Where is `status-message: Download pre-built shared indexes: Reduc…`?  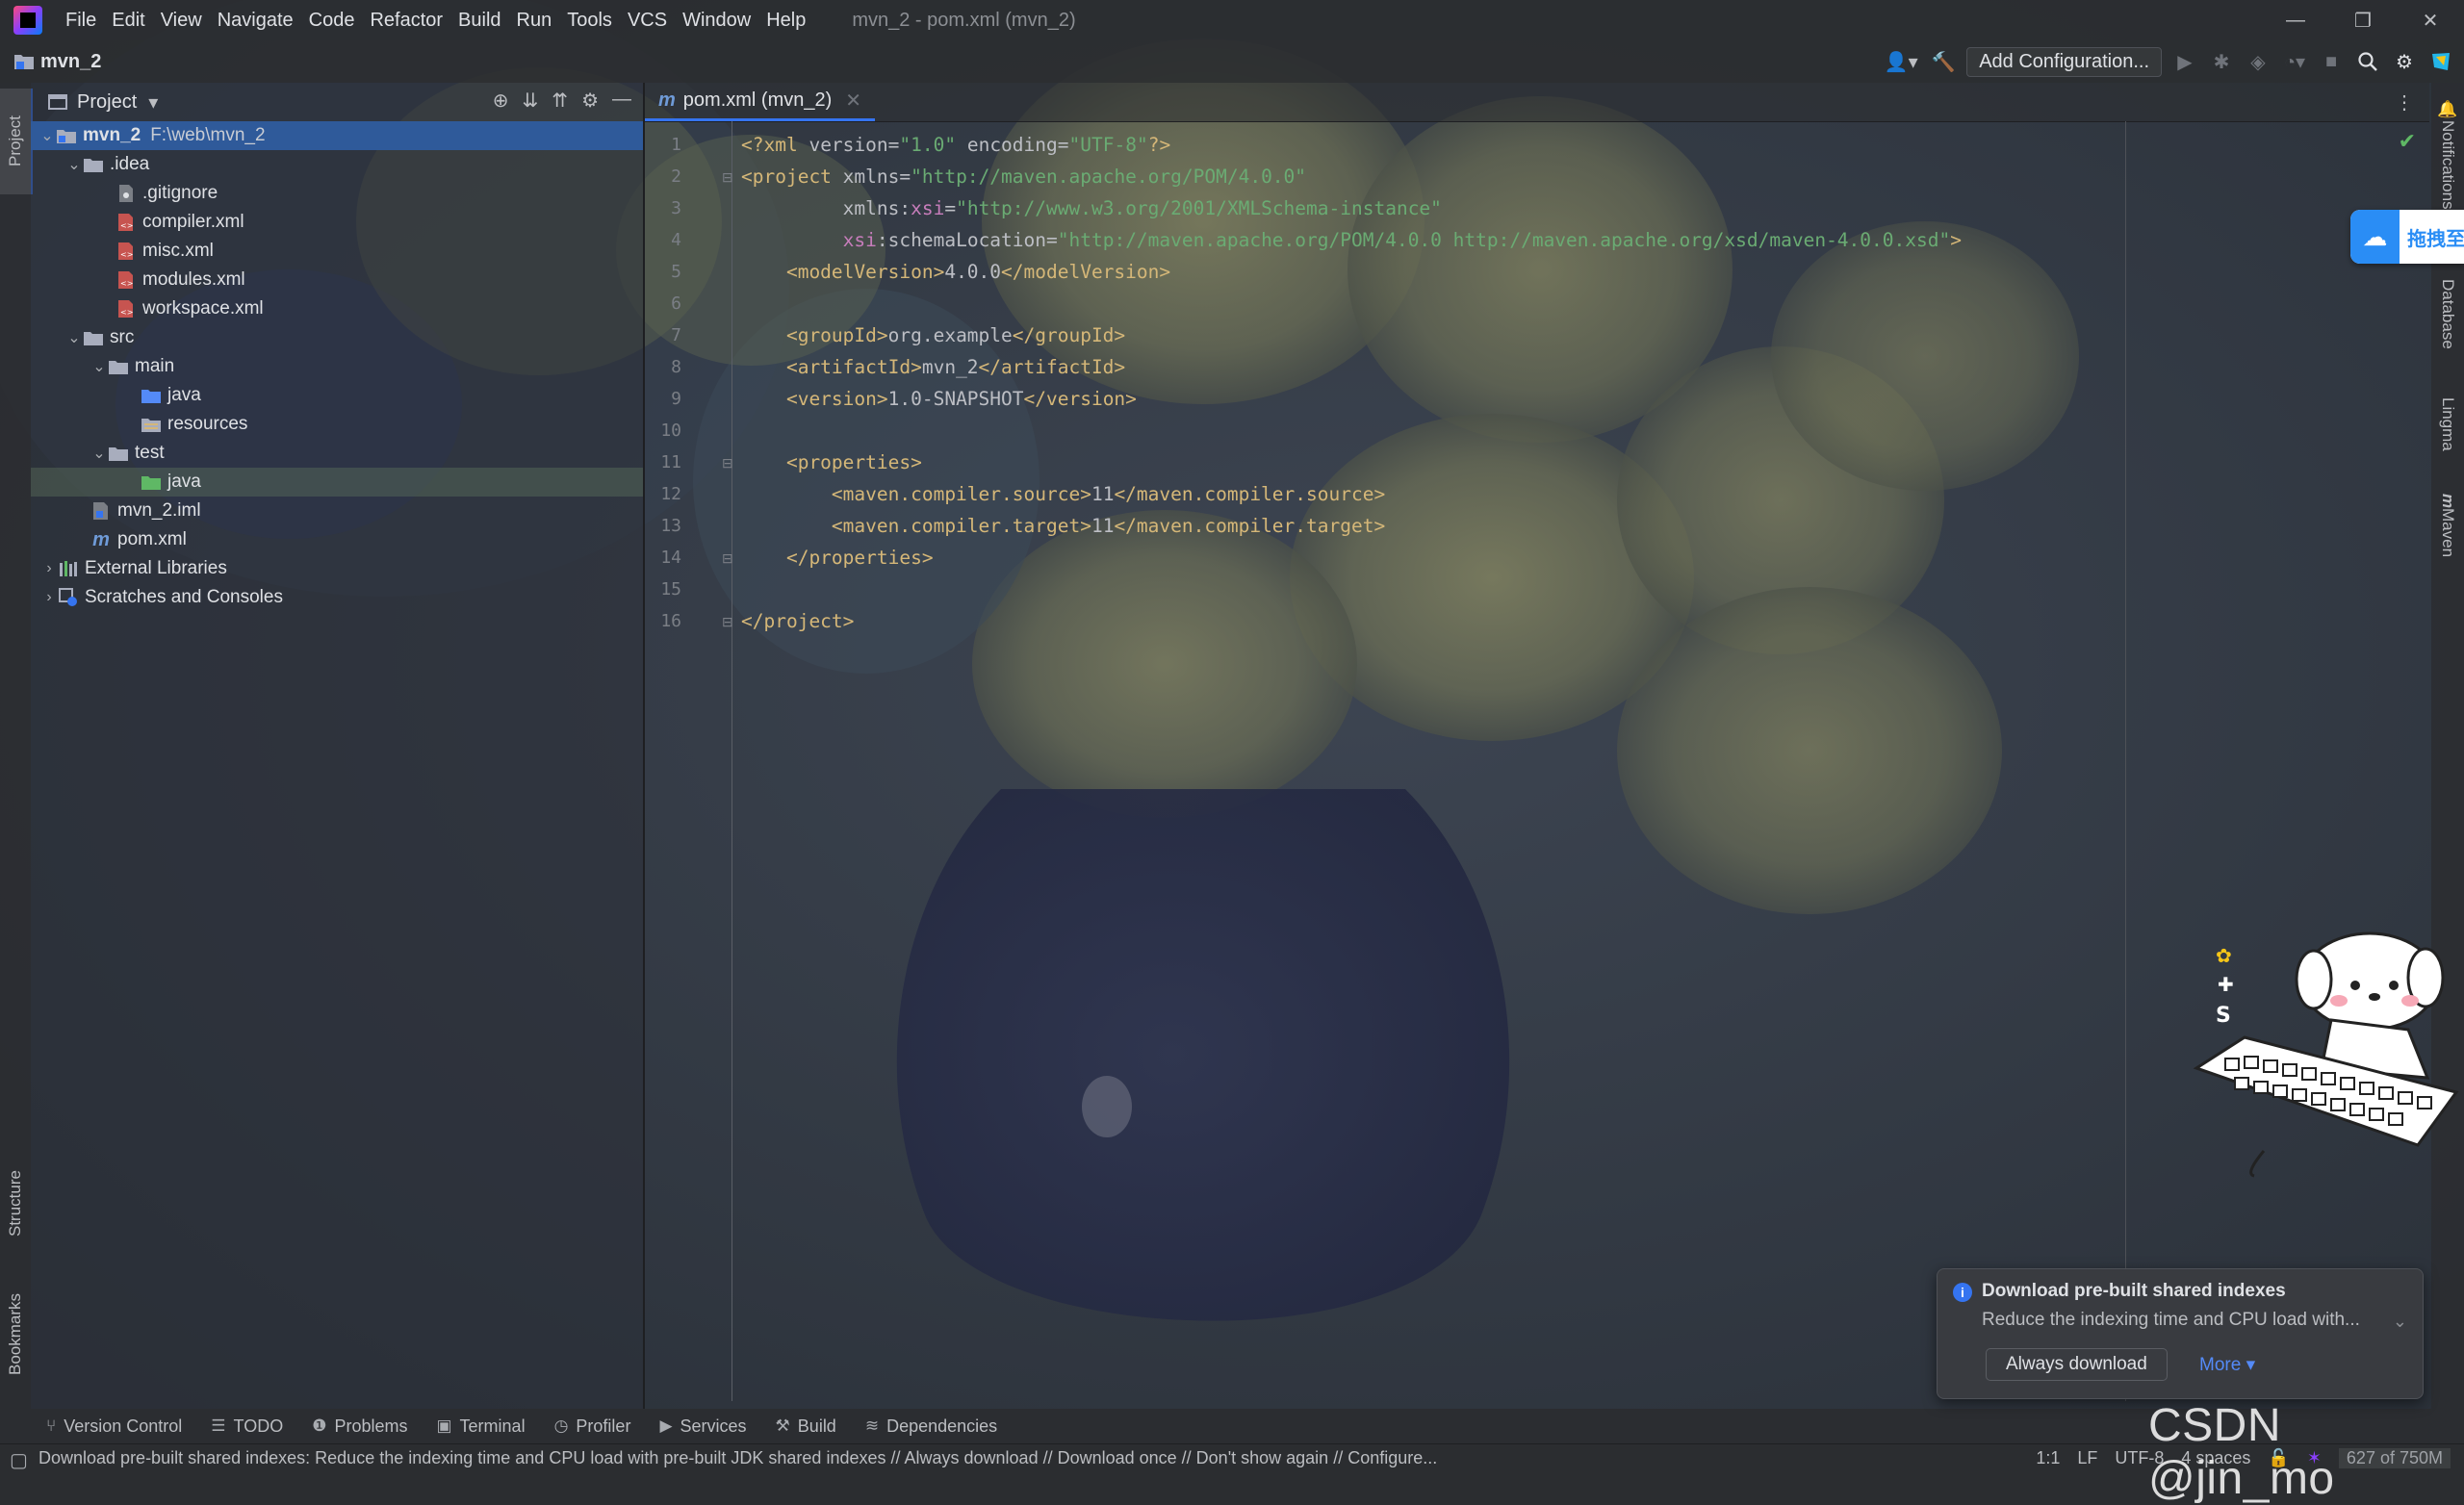
status-message: Download pre-built shared indexes: Reduc… is located at coordinates (737, 1458).